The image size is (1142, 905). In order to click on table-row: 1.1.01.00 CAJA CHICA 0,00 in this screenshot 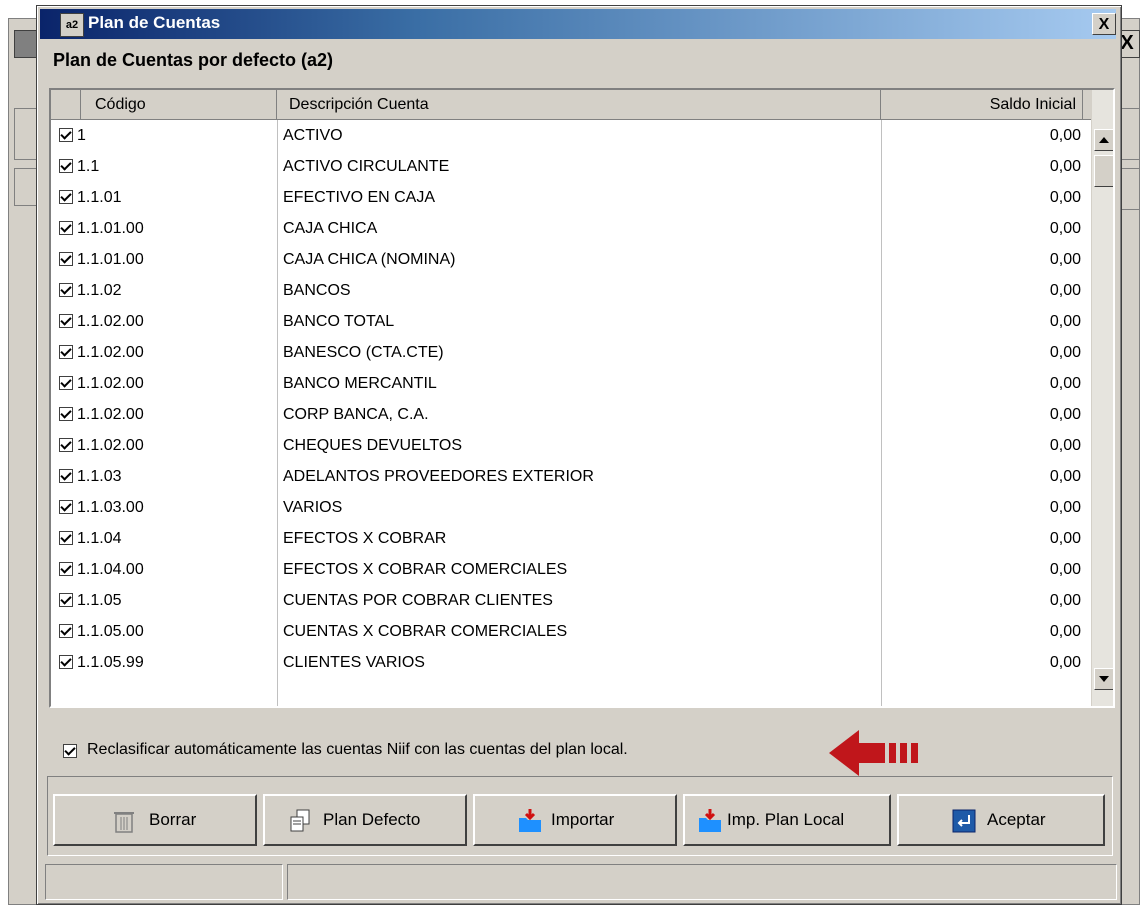, I will do `click(571, 228)`.